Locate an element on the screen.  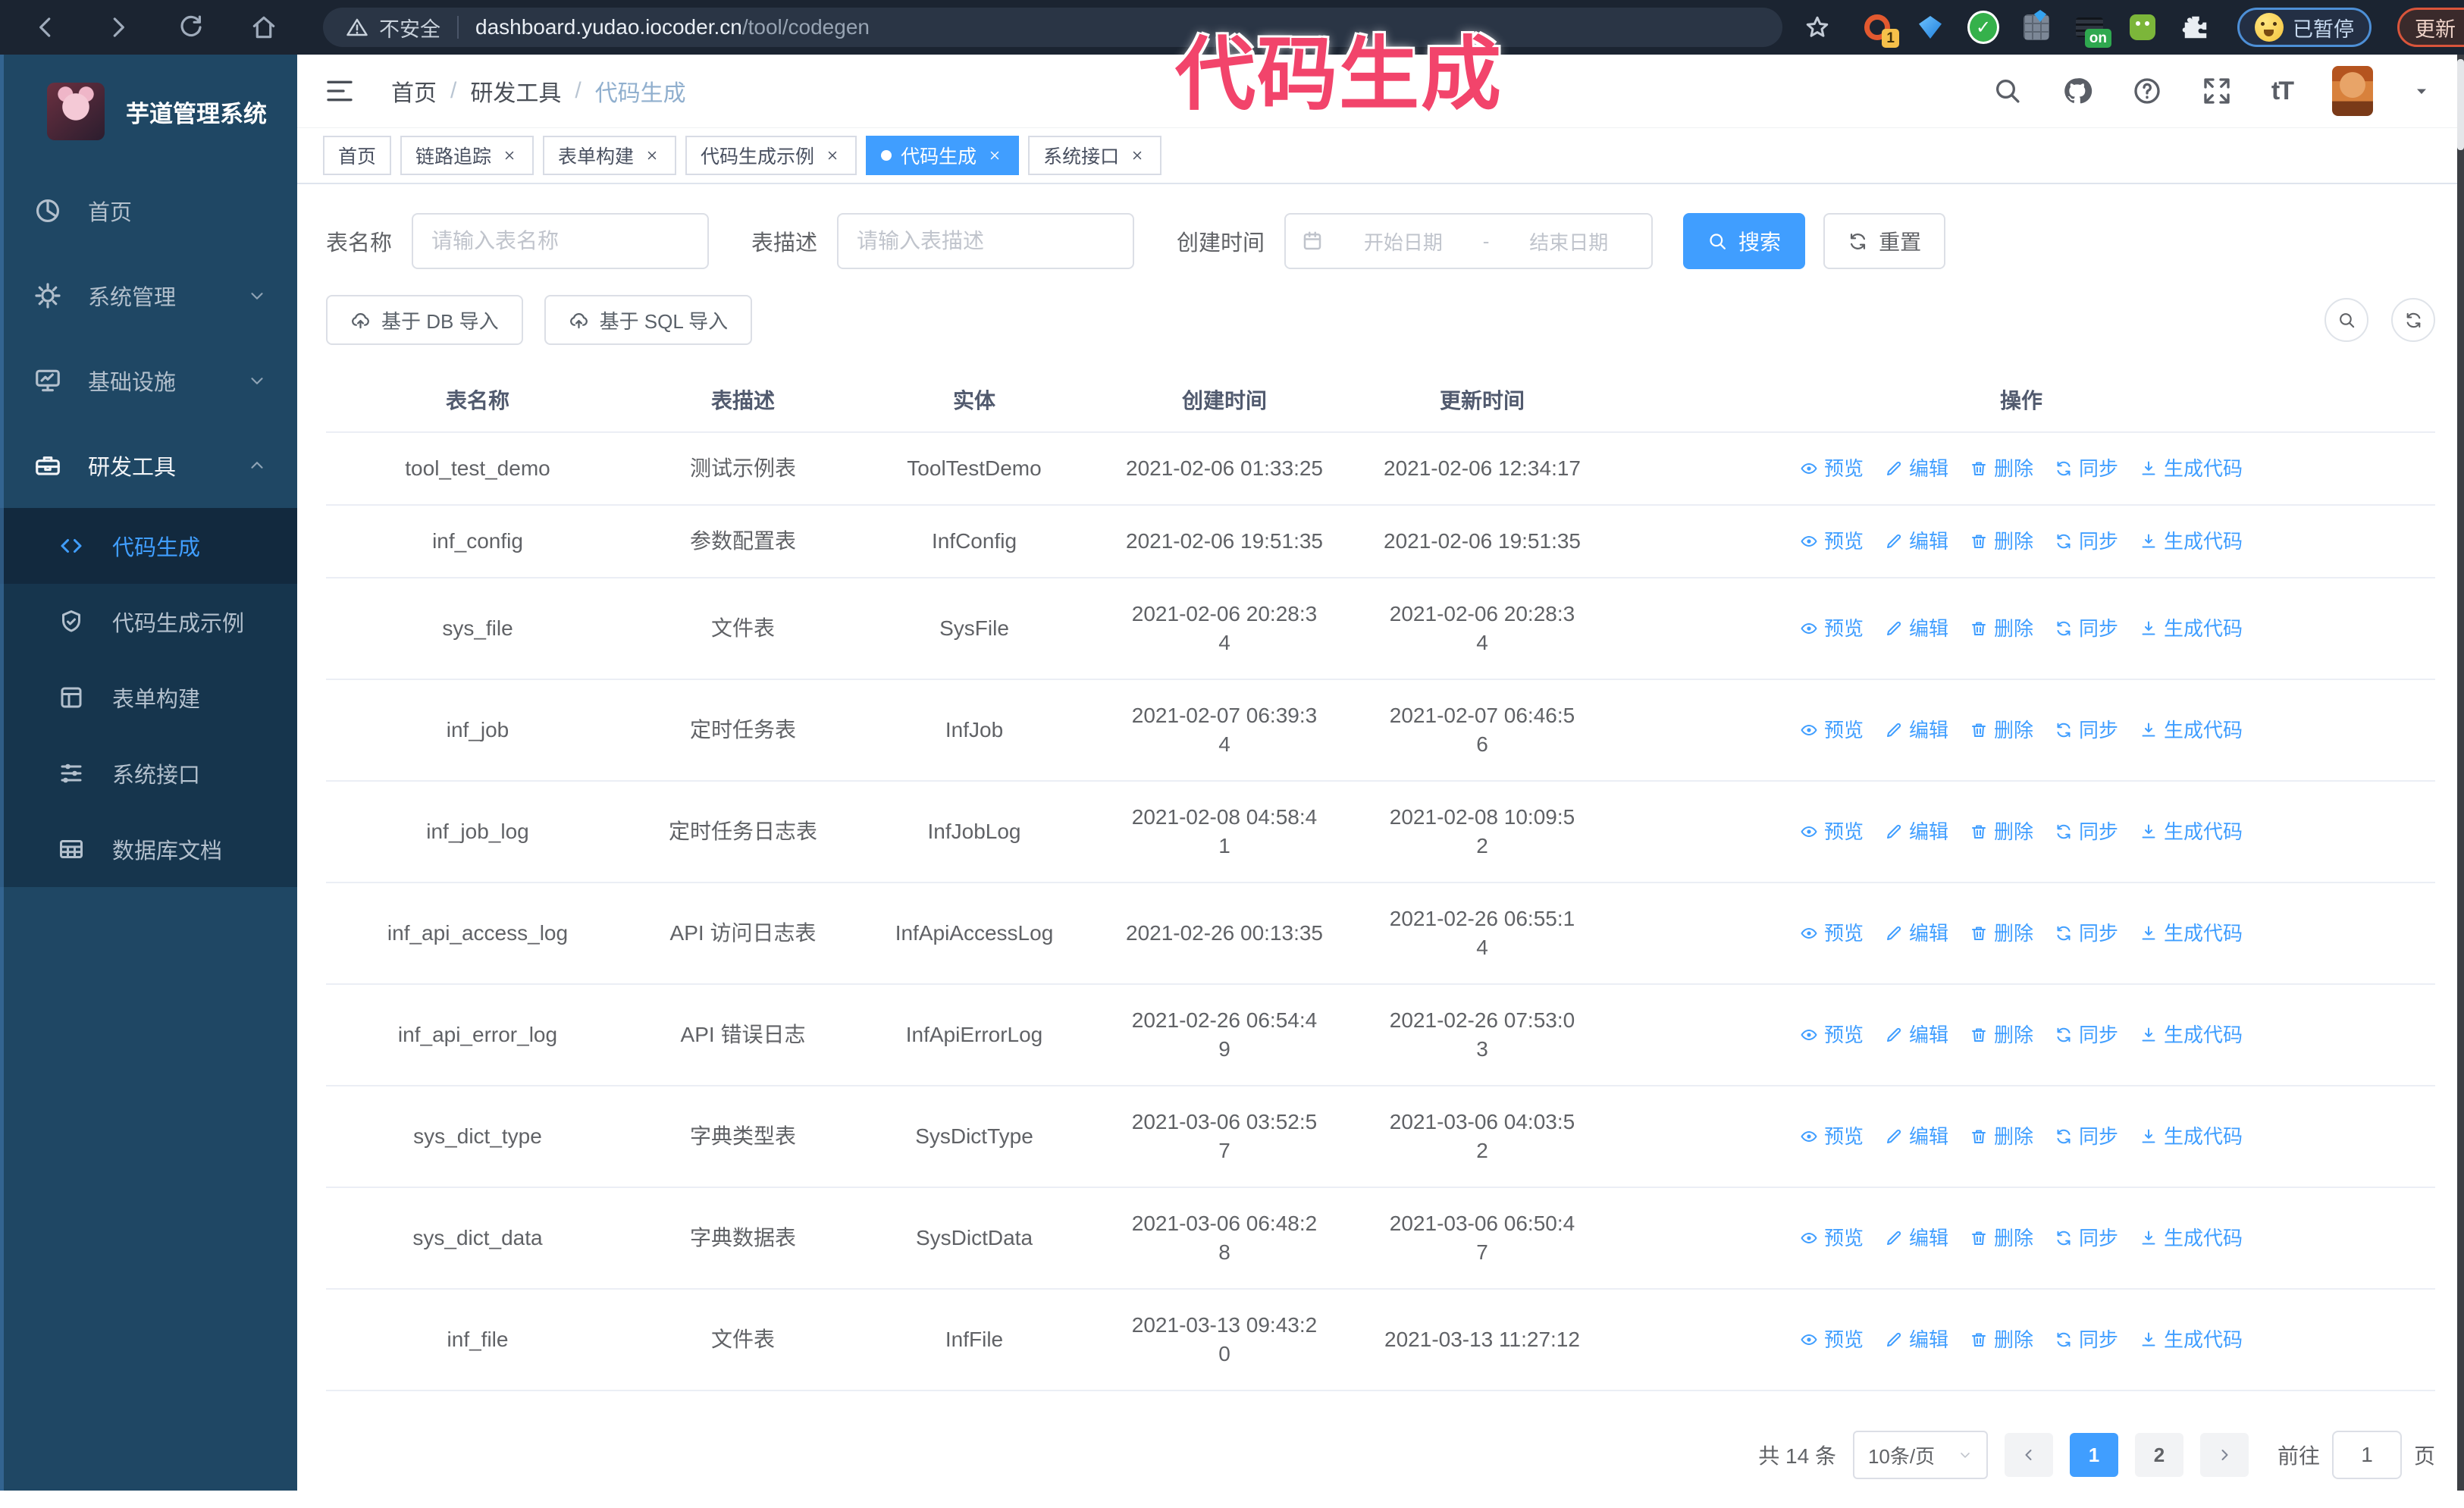
browser-home-icon is located at coordinates (264, 27).